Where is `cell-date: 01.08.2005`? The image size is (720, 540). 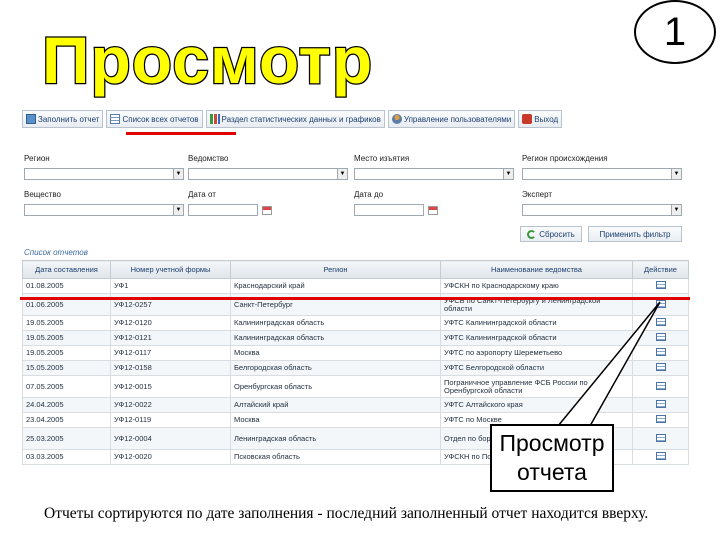 cell-date: 01.08.2005 is located at coordinates (66, 286).